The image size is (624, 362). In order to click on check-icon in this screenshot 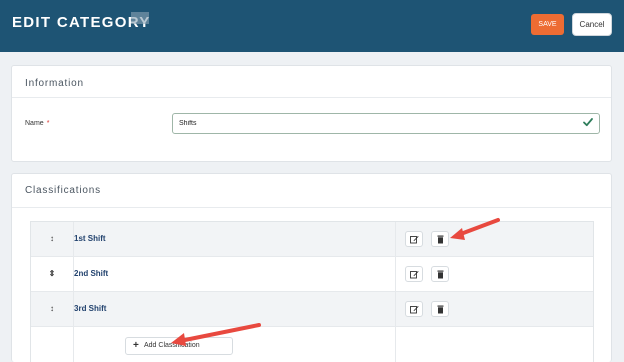, I will do `click(588, 122)`.